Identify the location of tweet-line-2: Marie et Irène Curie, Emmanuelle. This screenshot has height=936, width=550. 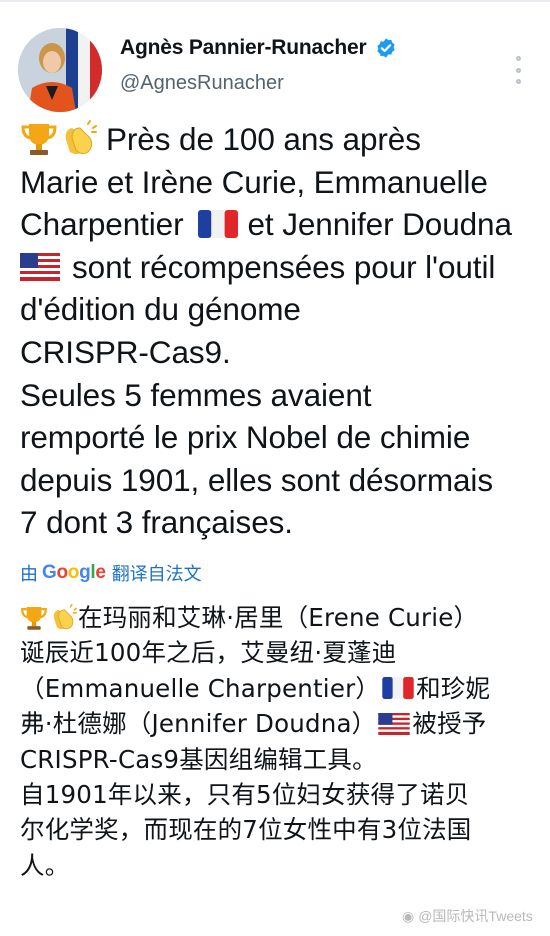
(254, 181).